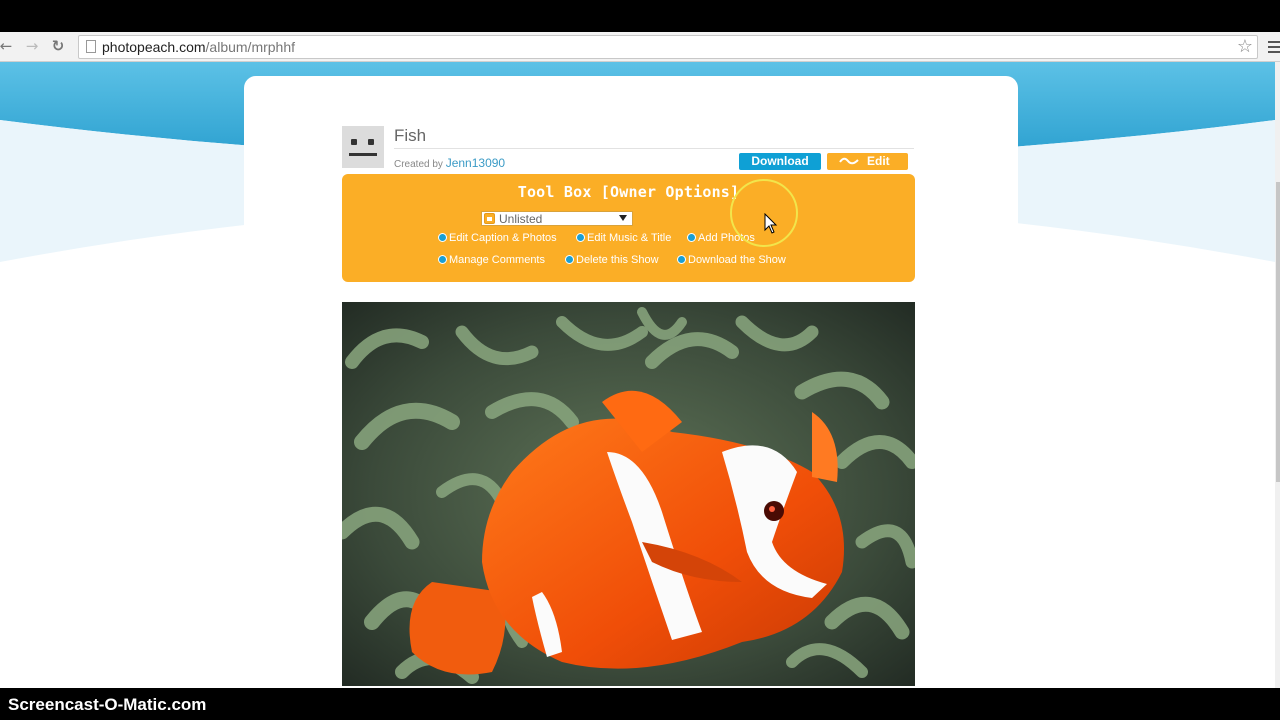  What do you see at coordinates (107, 704) in the screenshot?
I see `watermark-text: Screencast-O-Matic.com` at bounding box center [107, 704].